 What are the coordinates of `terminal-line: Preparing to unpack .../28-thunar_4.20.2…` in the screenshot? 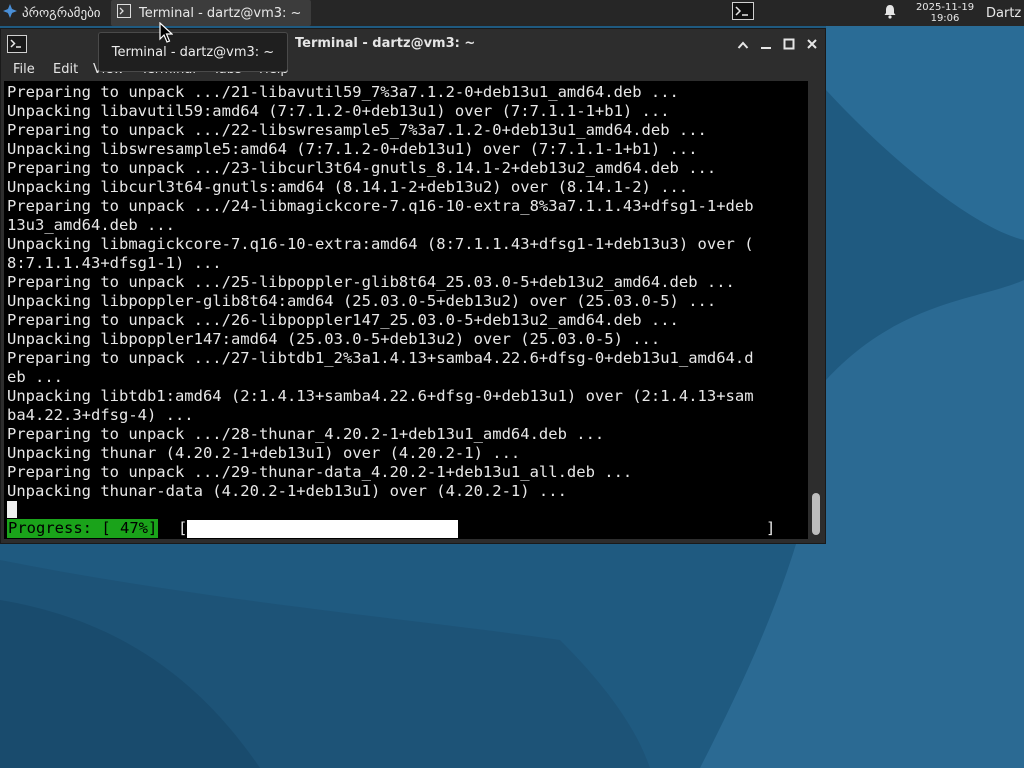 It's located at (306, 434).